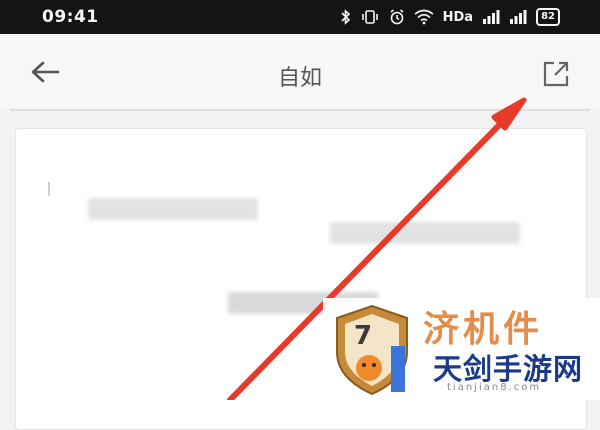  Describe the element at coordinates (548, 17) in the screenshot. I see `battery-indicator: 82` at that location.